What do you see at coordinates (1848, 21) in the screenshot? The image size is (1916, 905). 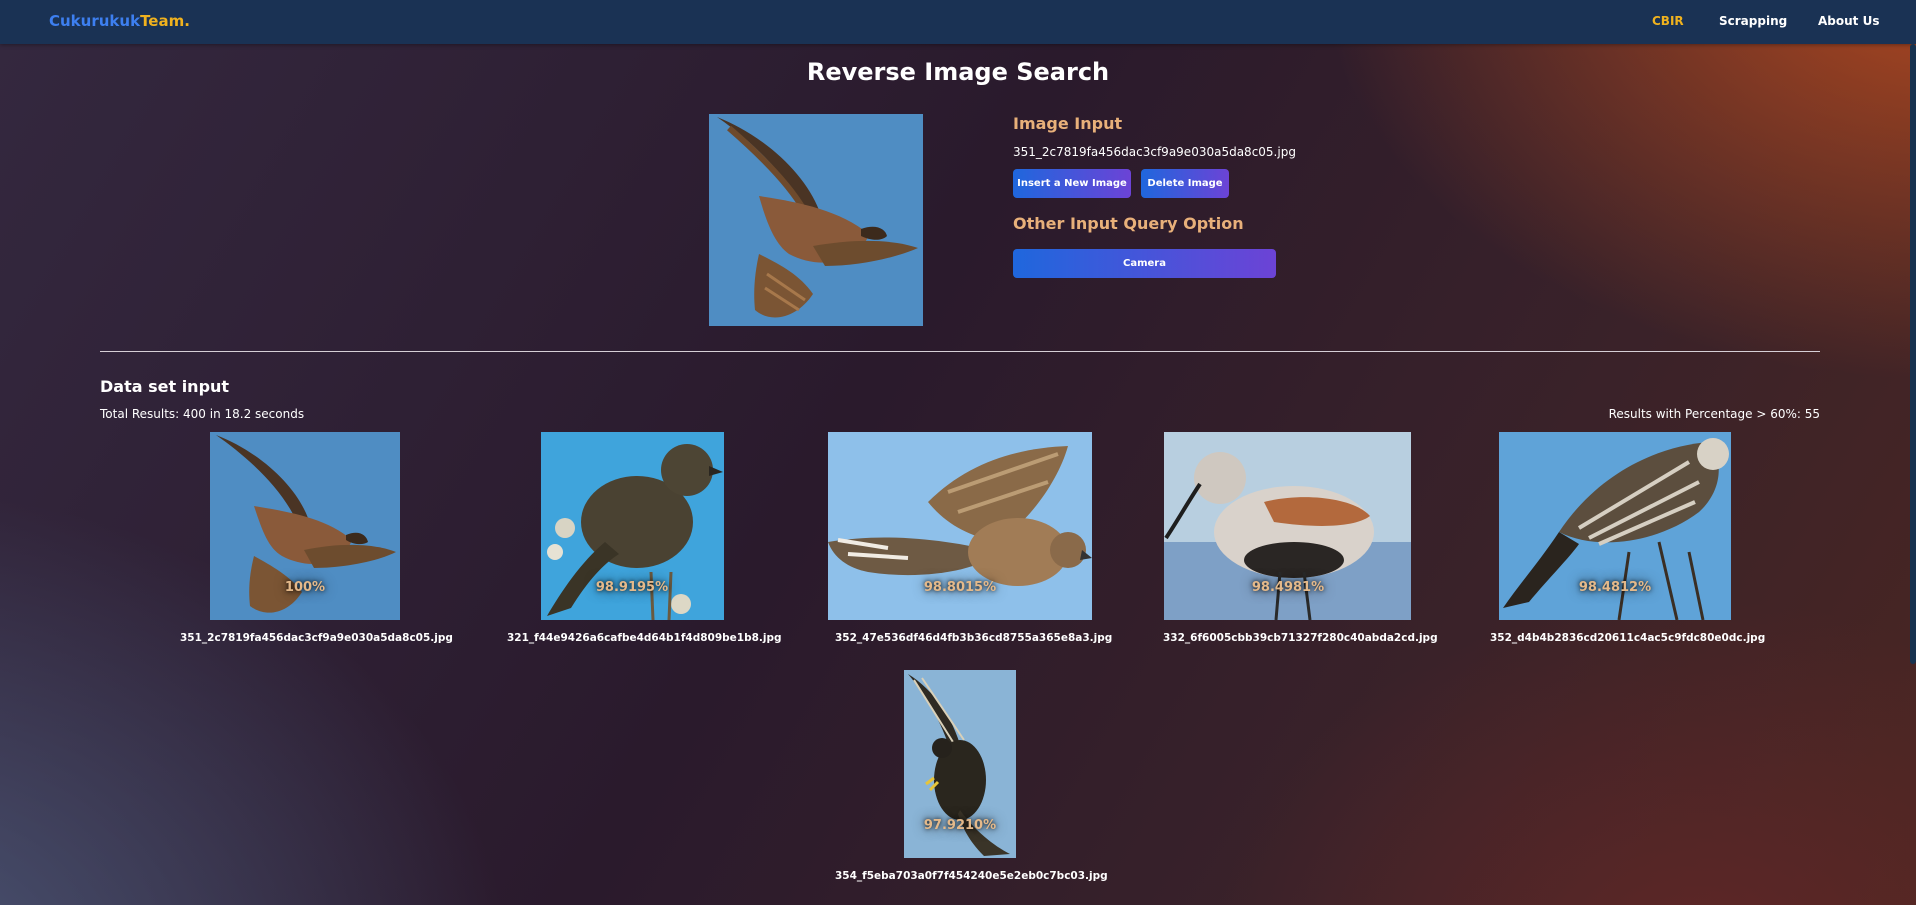 I see `nav-link-about-us: About Us` at bounding box center [1848, 21].